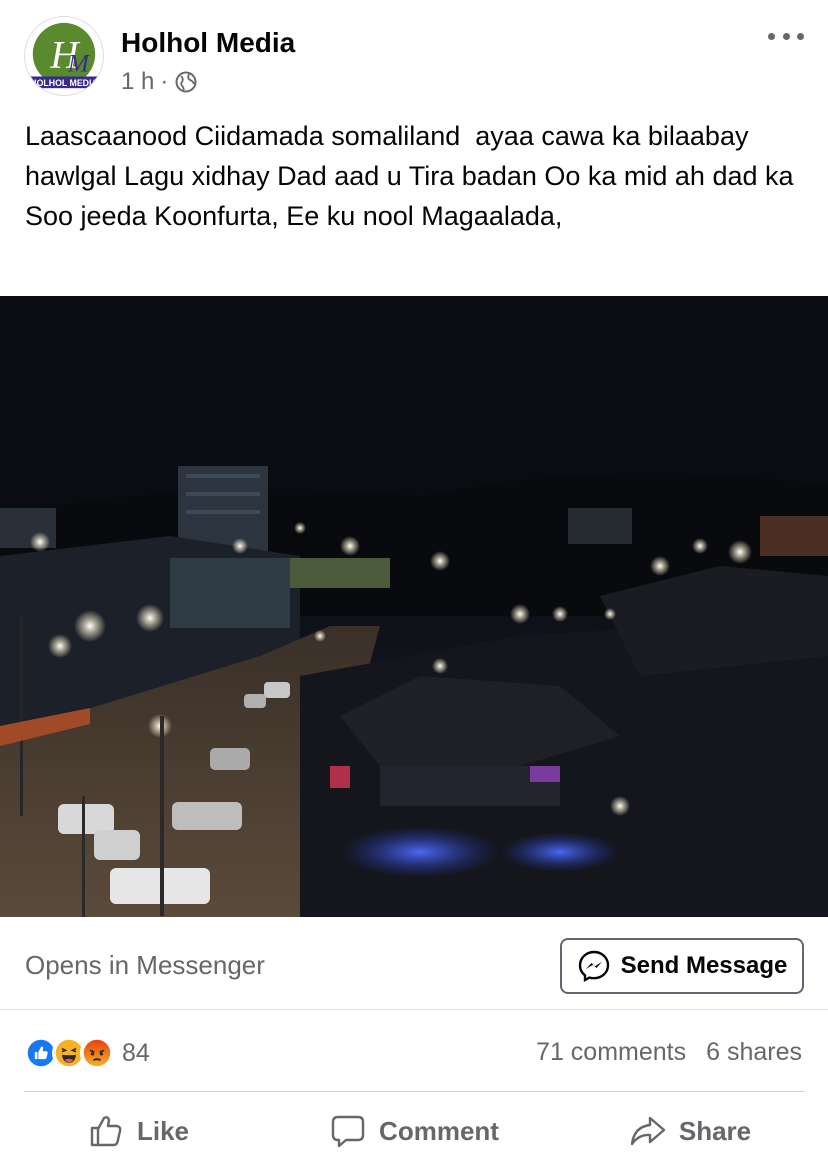 The height and width of the screenshot is (1170, 828). I want to click on messenger-icon, so click(594, 966).